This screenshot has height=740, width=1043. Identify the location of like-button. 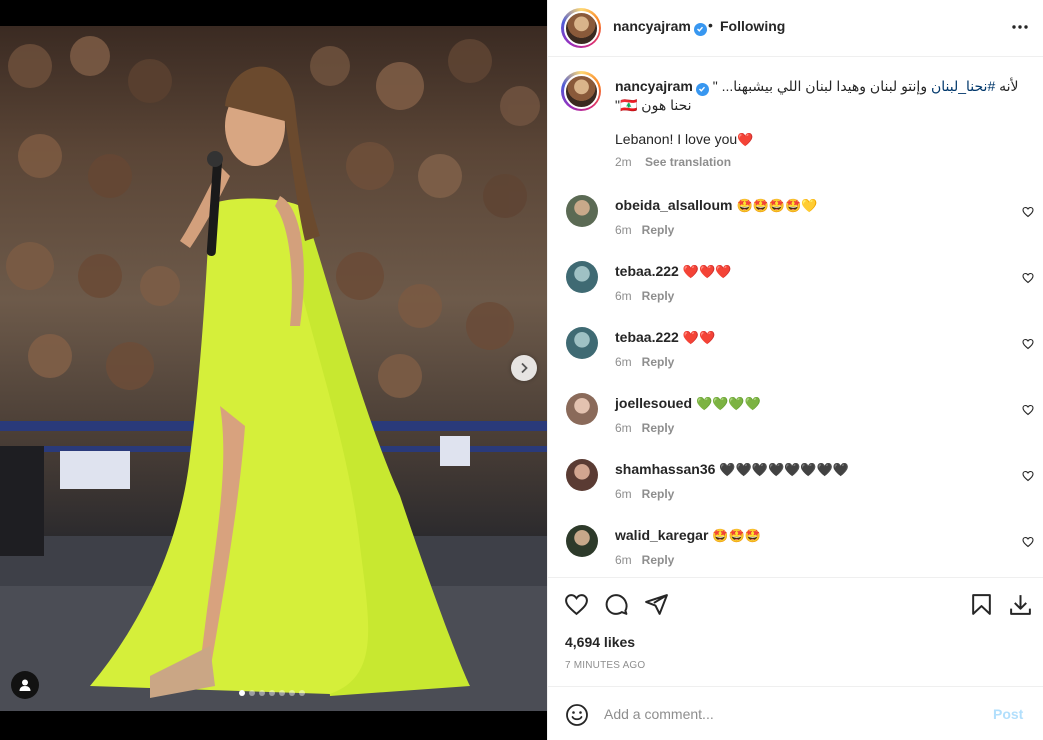
(576, 606).